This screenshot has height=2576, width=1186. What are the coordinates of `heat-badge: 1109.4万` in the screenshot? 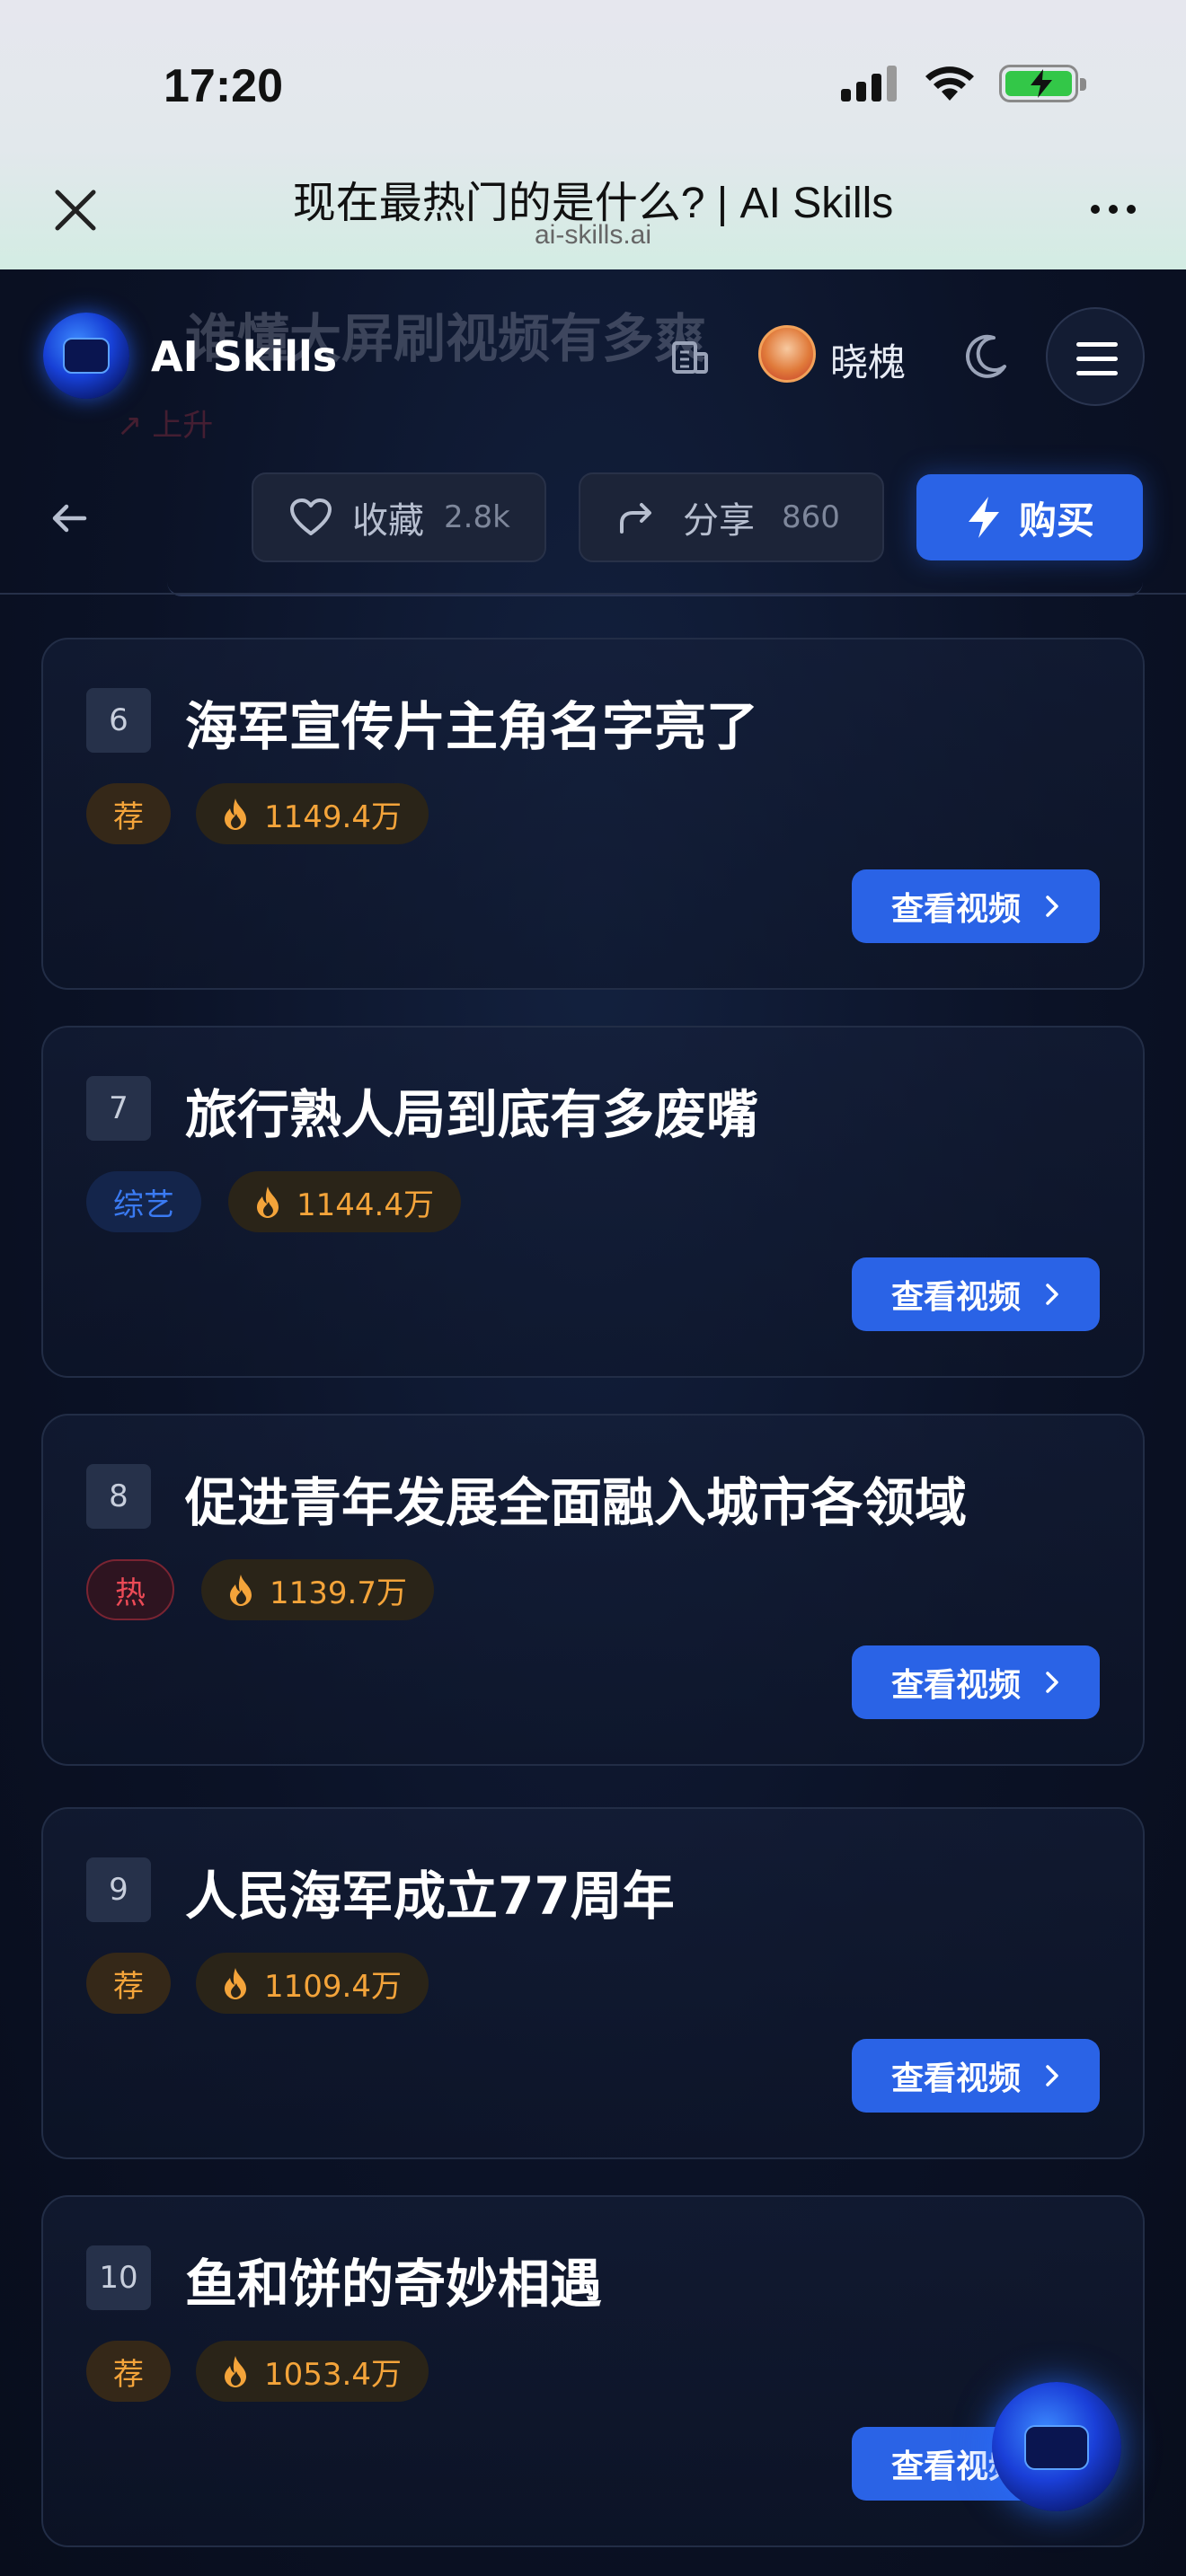 It's located at (312, 1983).